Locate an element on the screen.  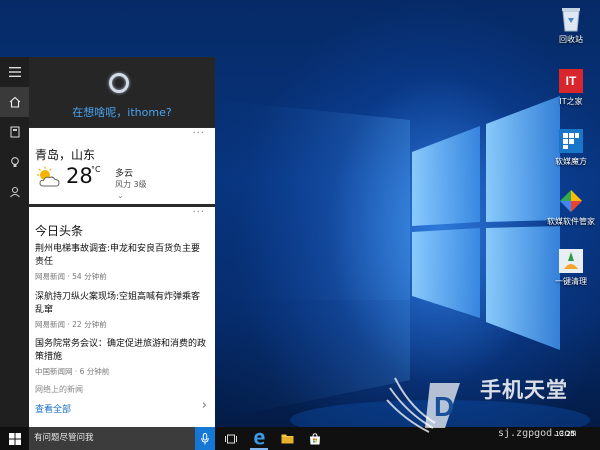
microphone-icon is located at coordinates (205, 438).